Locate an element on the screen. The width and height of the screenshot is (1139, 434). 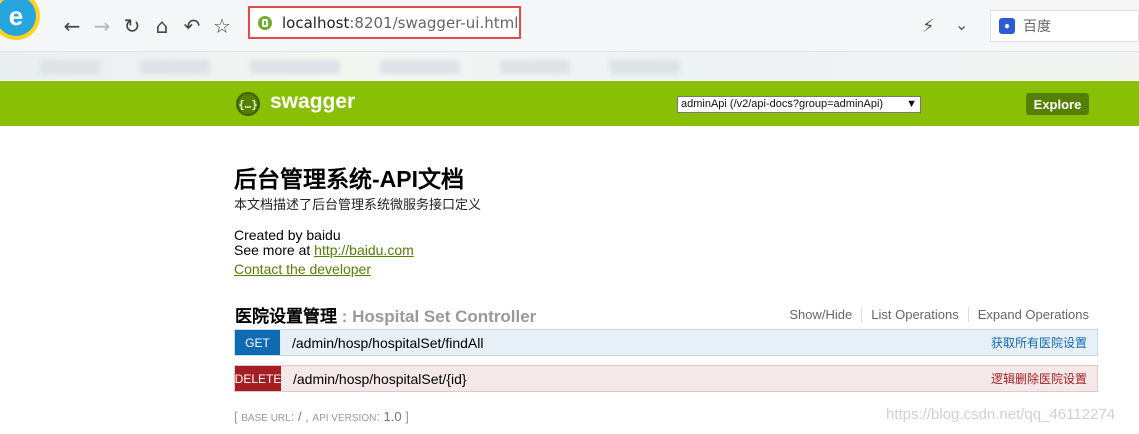
page-title: 后台管理系统-API文档 is located at coordinates (349, 179).